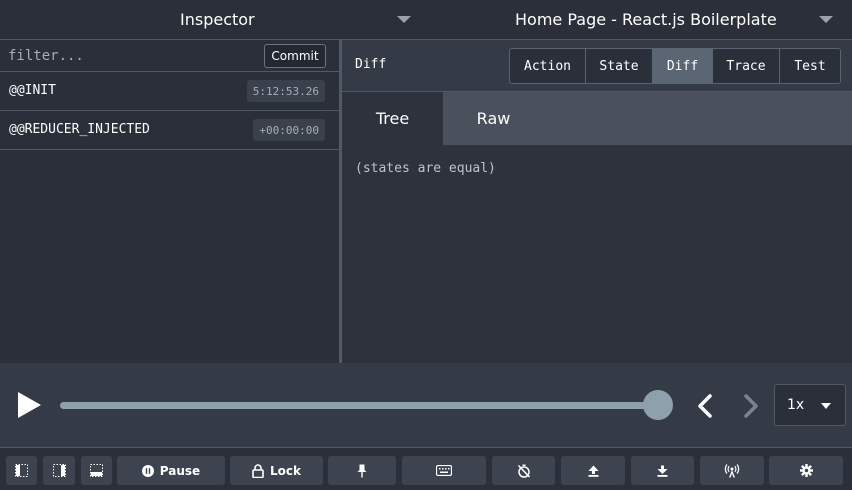 This screenshot has width=852, height=490. I want to click on dock-right-icon, so click(59, 470).